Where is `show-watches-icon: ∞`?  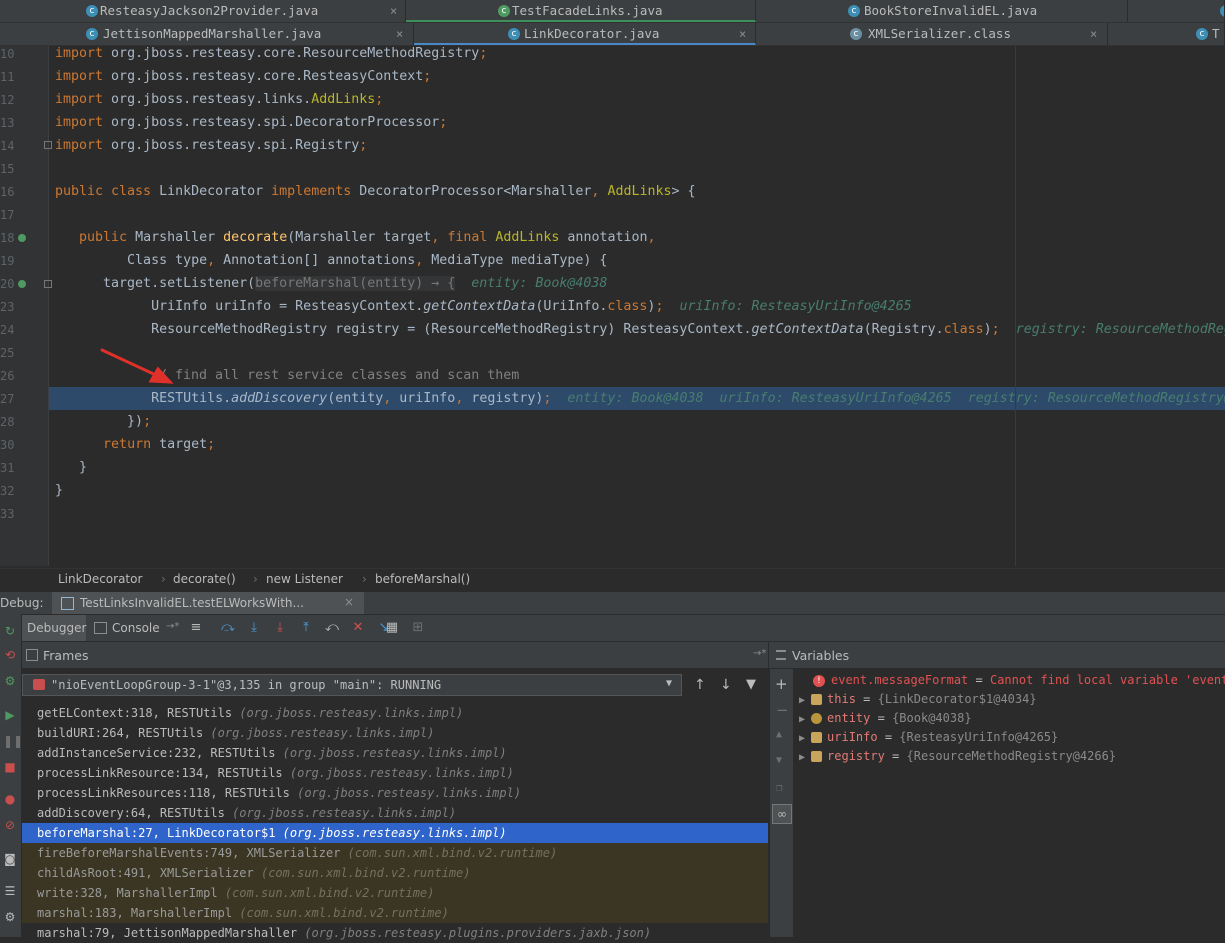 show-watches-icon: ∞ is located at coordinates (782, 814).